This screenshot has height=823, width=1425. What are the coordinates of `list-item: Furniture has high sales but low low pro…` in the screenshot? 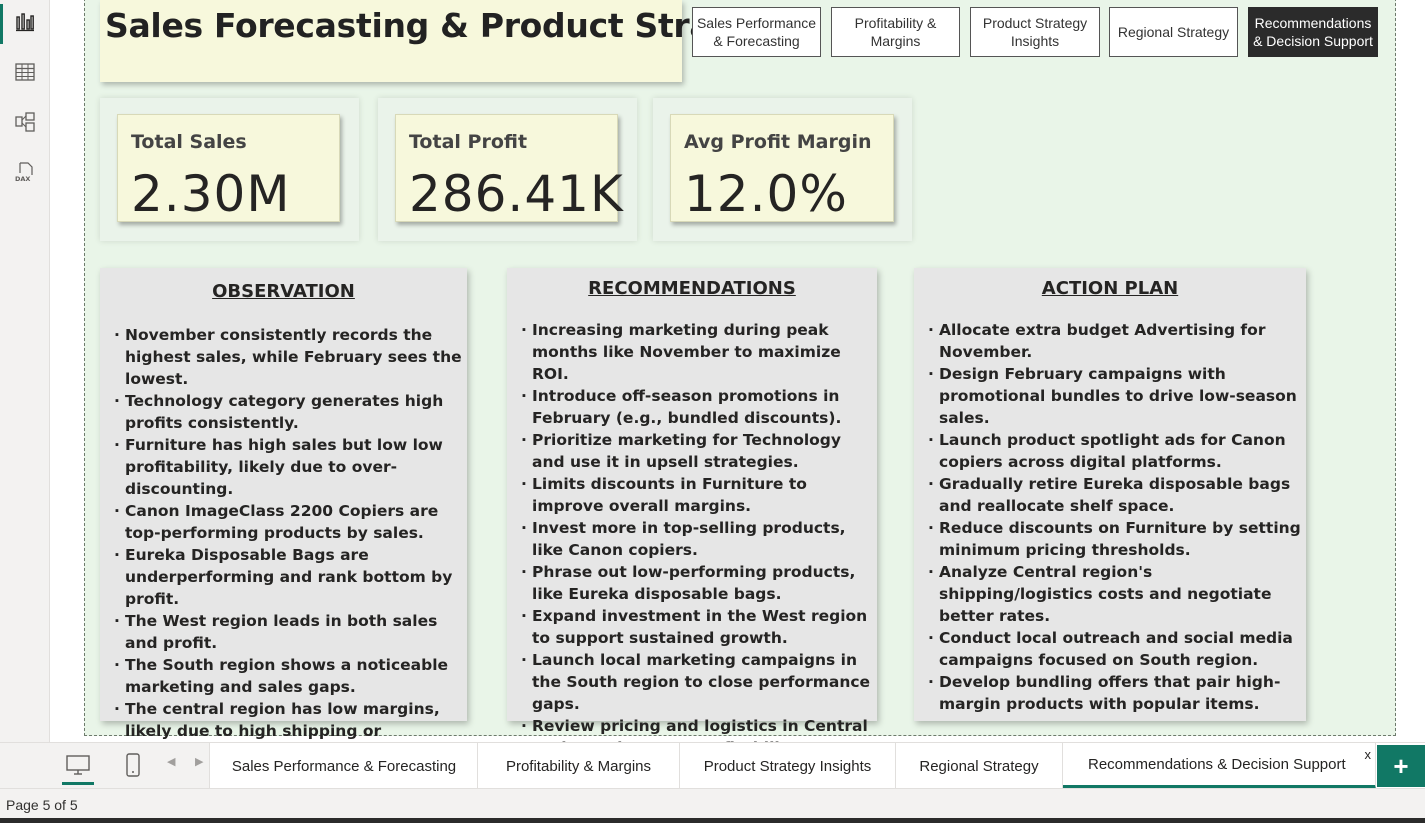 It's located at (288, 467).